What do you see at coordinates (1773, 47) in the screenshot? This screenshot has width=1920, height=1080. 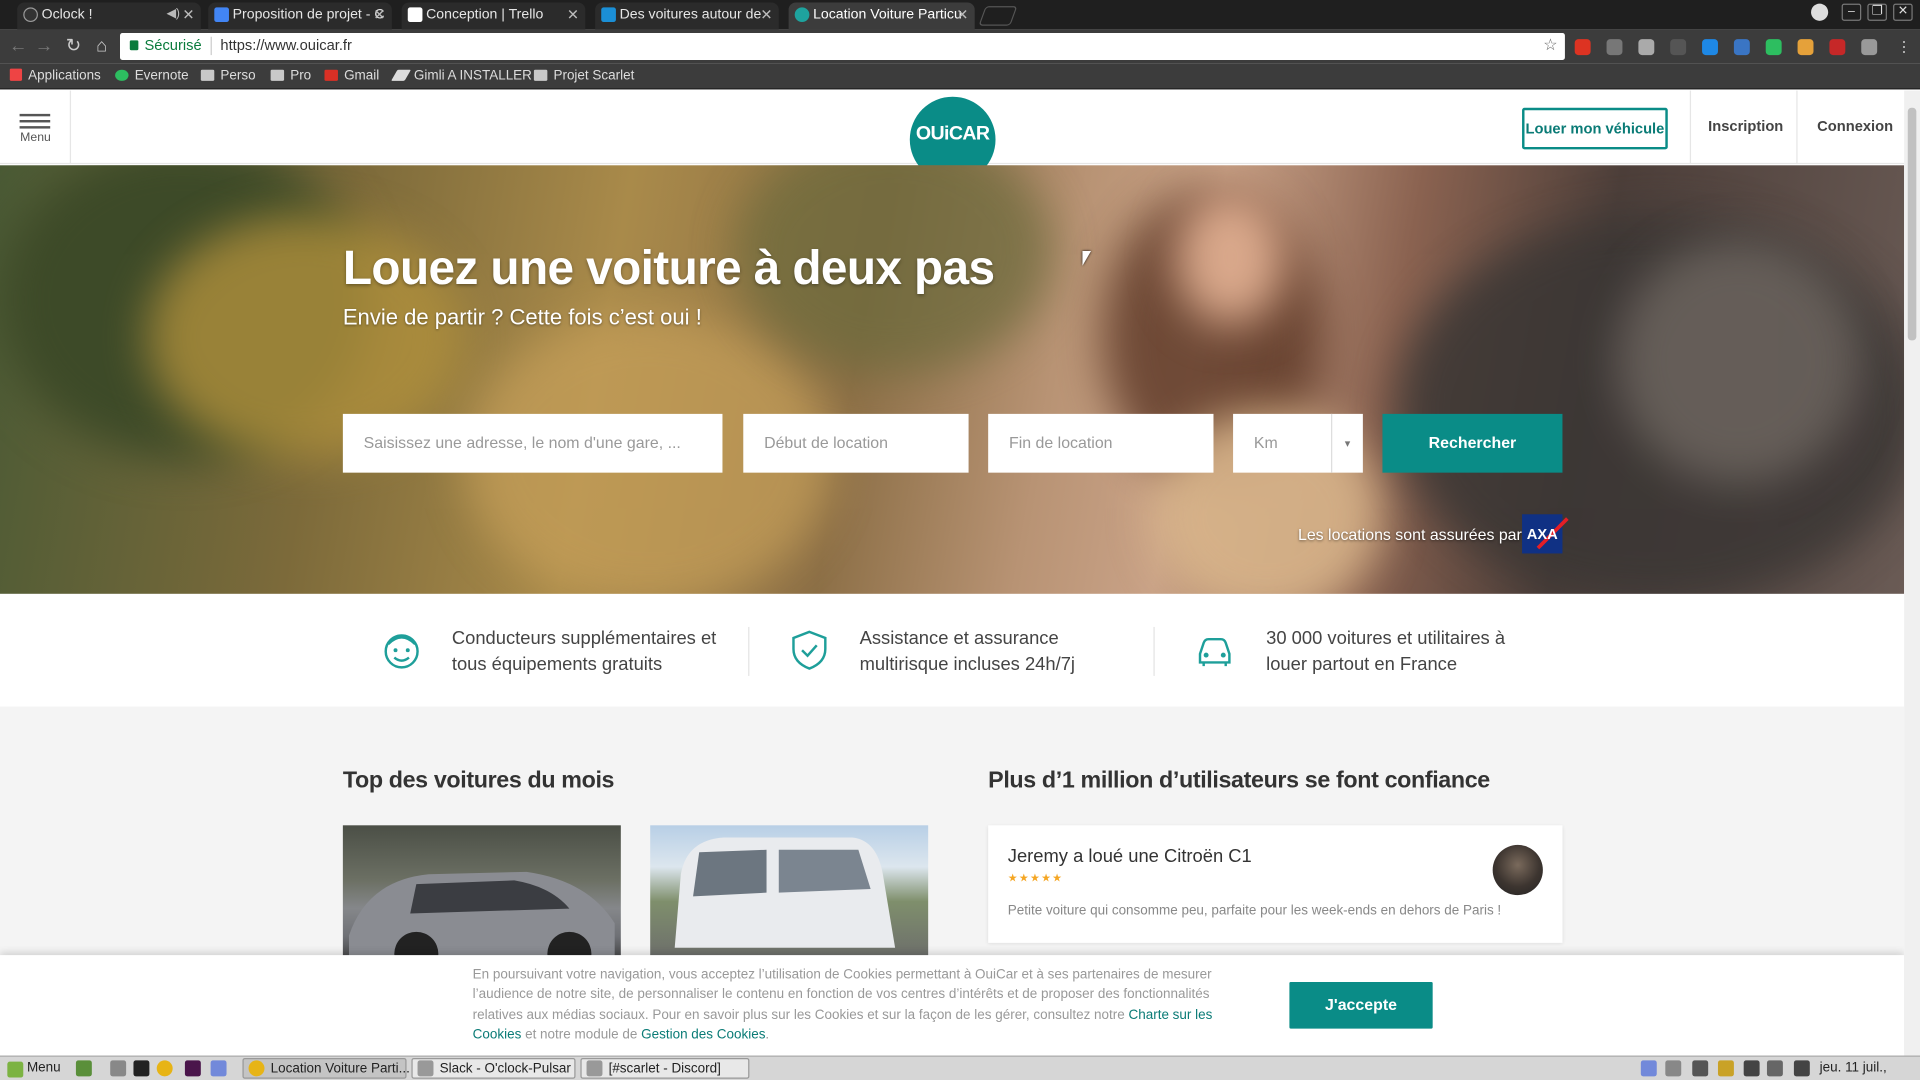 I see `evernote-extension-icon` at bounding box center [1773, 47].